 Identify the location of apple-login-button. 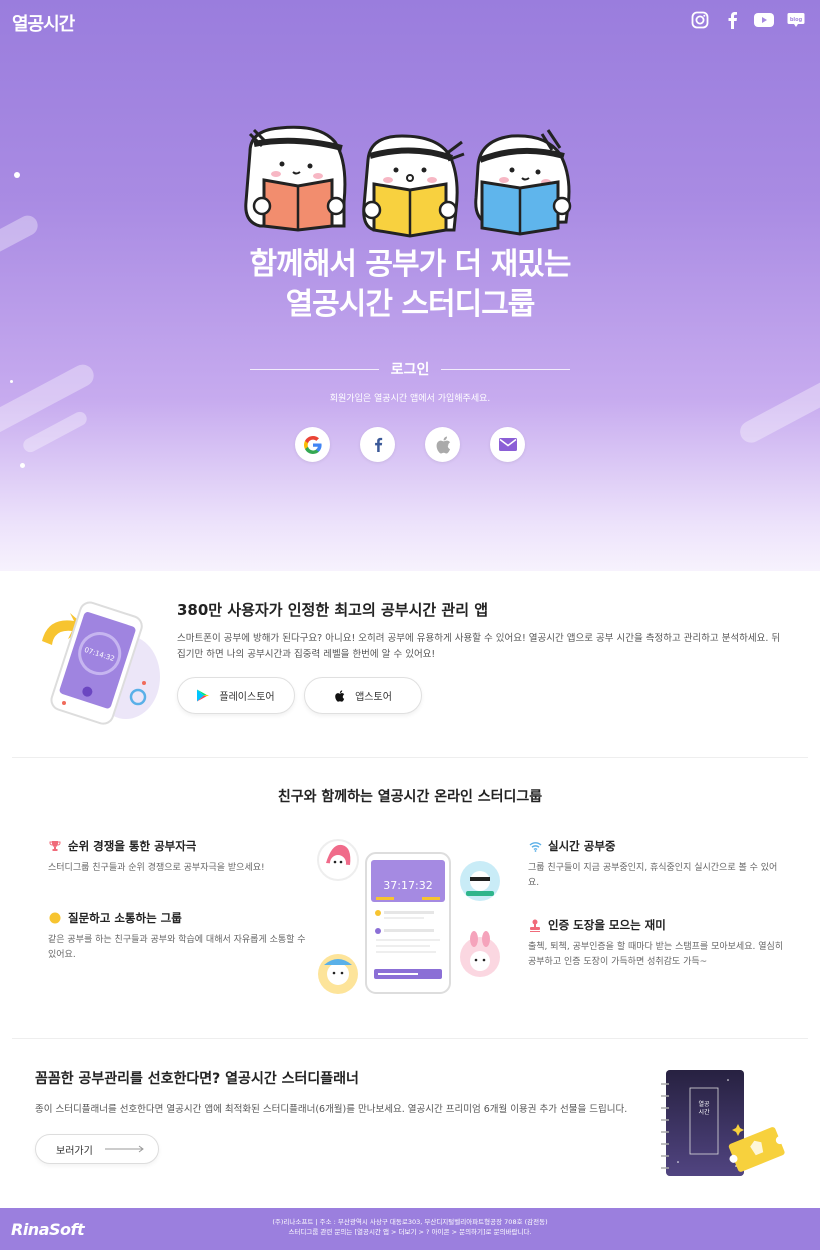
(442, 444).